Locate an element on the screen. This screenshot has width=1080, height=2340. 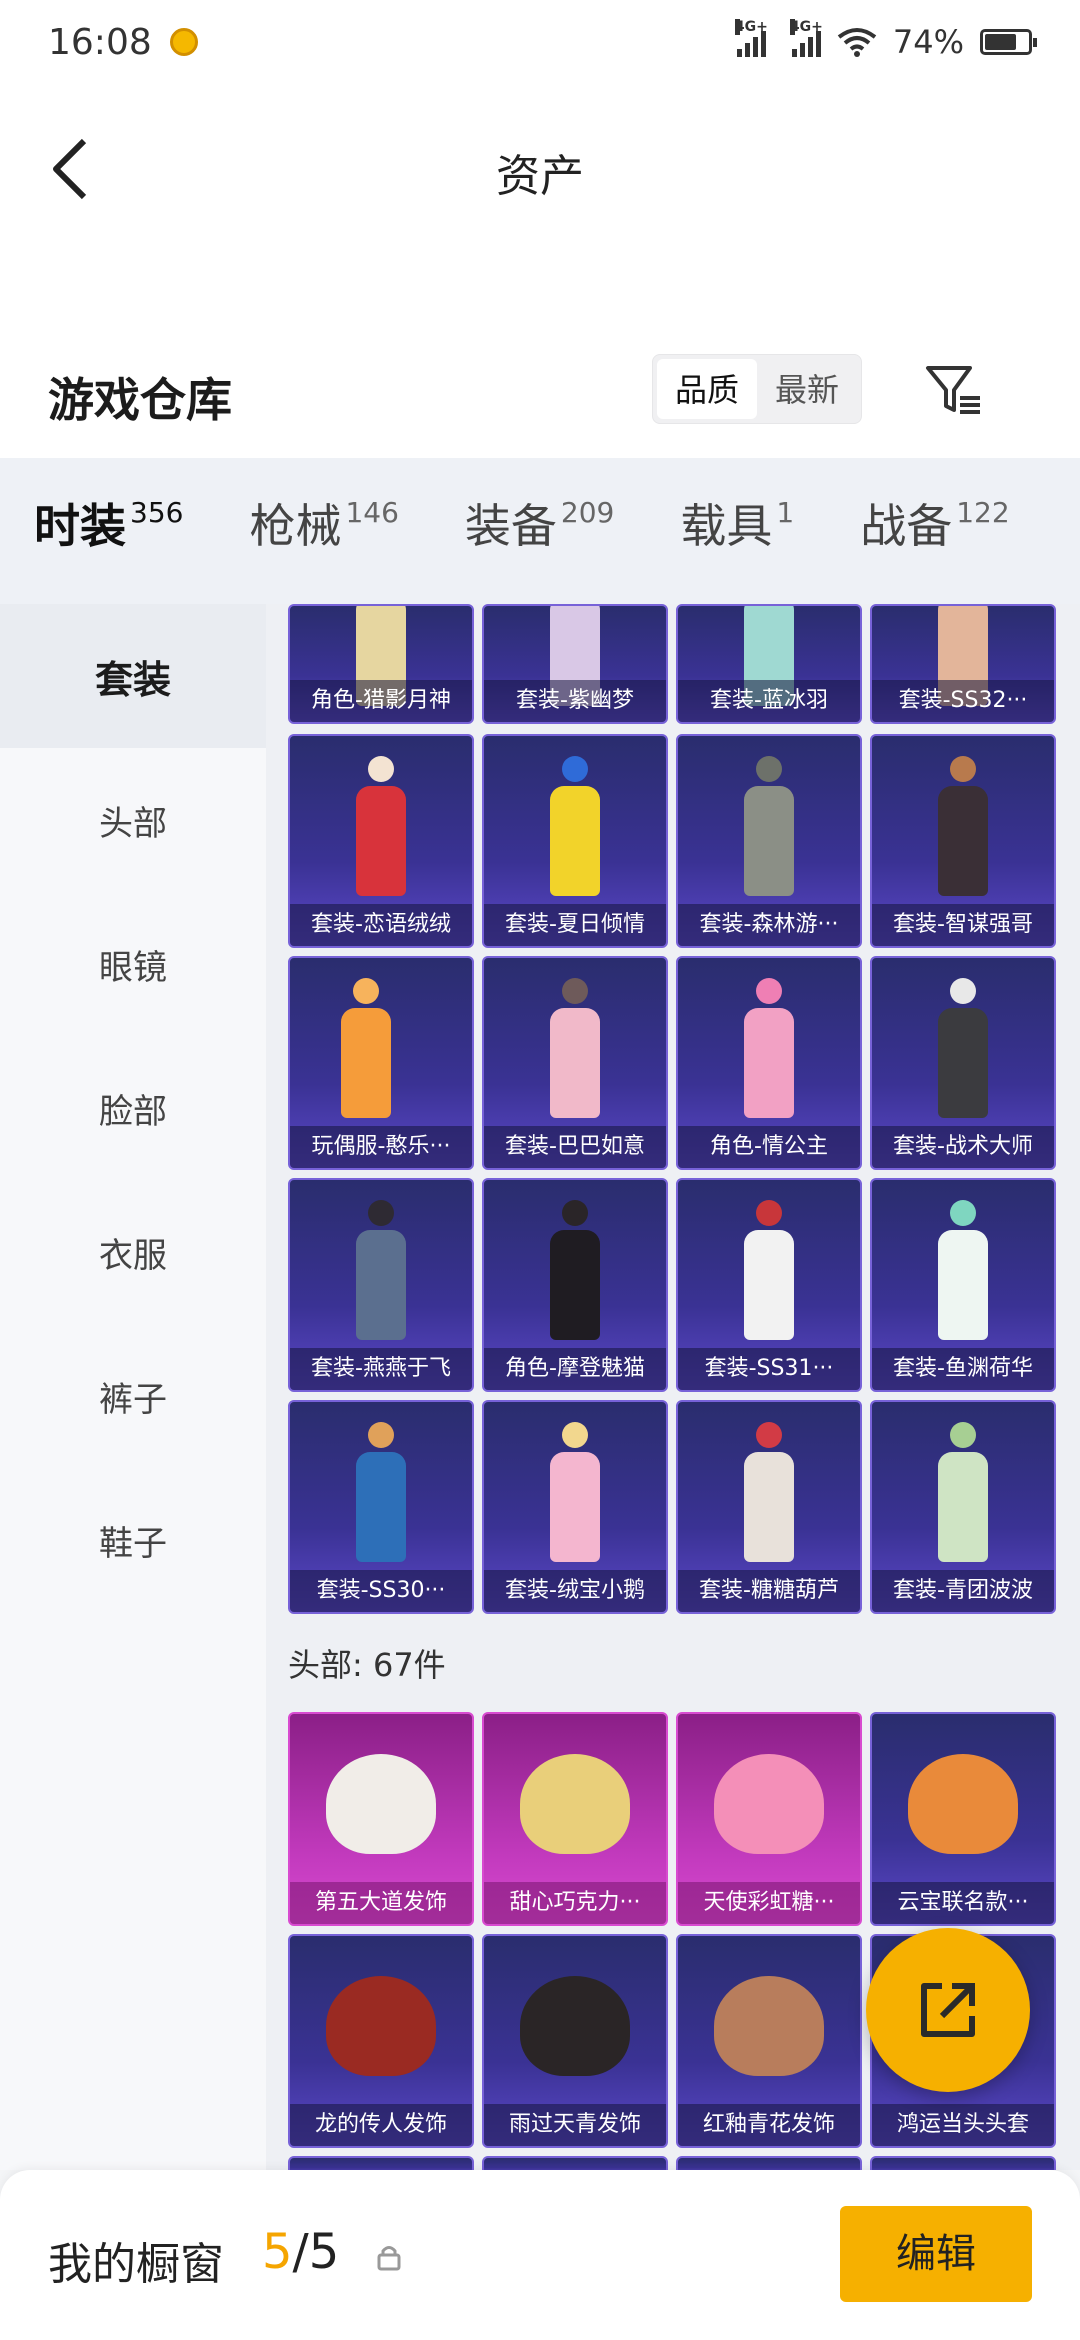
item-card: 套装-森林游··· is located at coordinates (769, 841).